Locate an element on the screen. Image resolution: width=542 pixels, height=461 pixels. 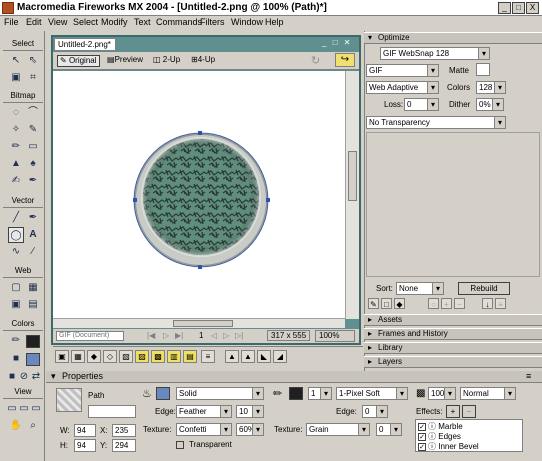
show-slices-icon: ▤ is located at coordinates (33, 305).